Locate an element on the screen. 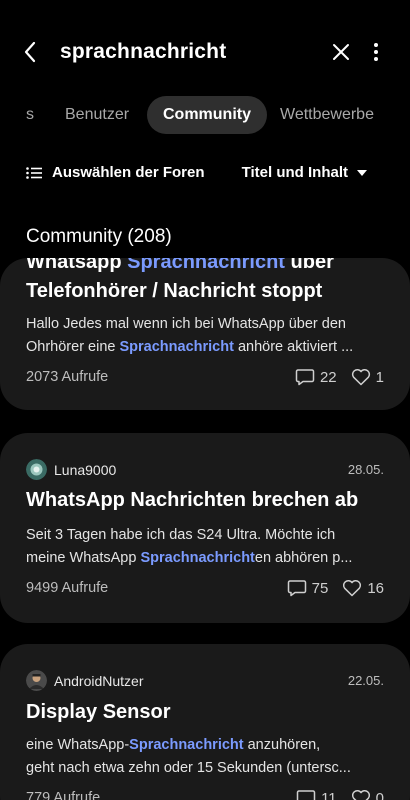  clear-search-button is located at coordinates (341, 52).